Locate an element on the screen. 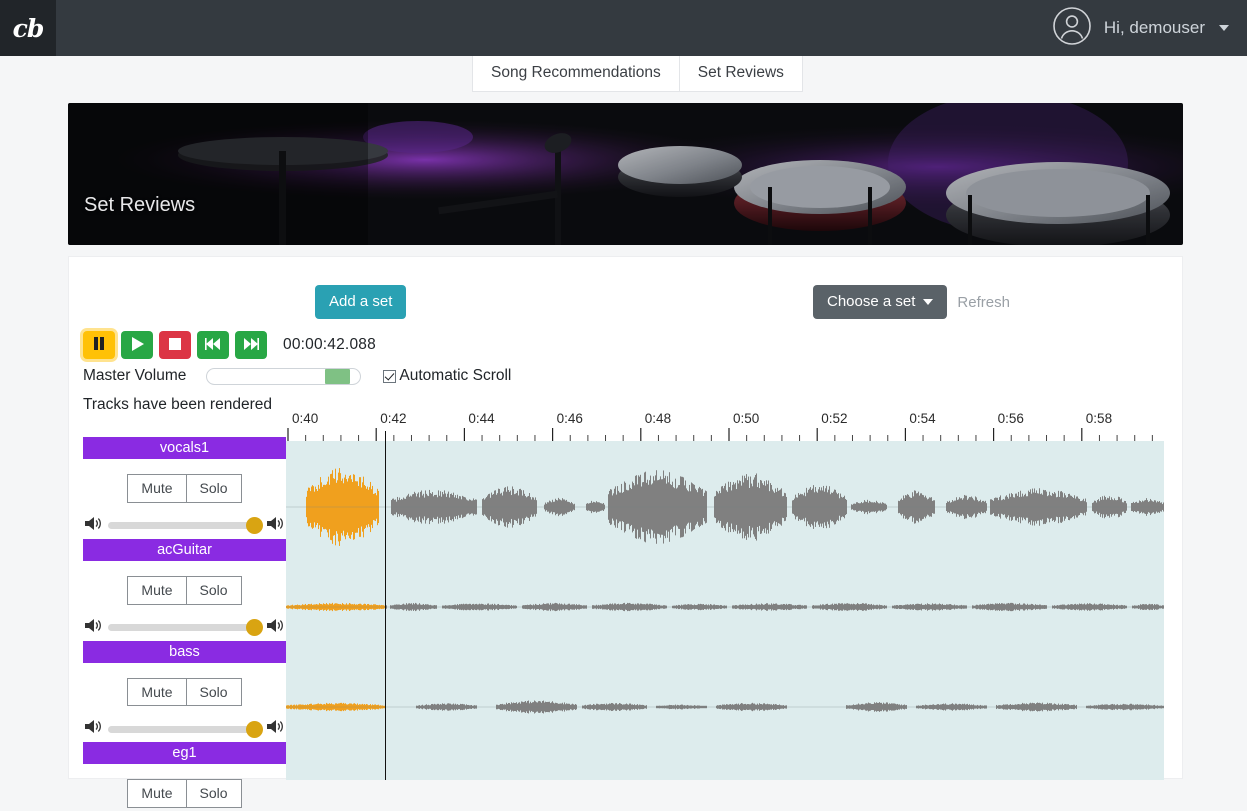 The image size is (1247, 811). timeline-ruler: 0:40 0:42 0:44 0:46 0:48 0:50 0:52 0:54 0:56 0:58 is located at coordinates (734, 424).